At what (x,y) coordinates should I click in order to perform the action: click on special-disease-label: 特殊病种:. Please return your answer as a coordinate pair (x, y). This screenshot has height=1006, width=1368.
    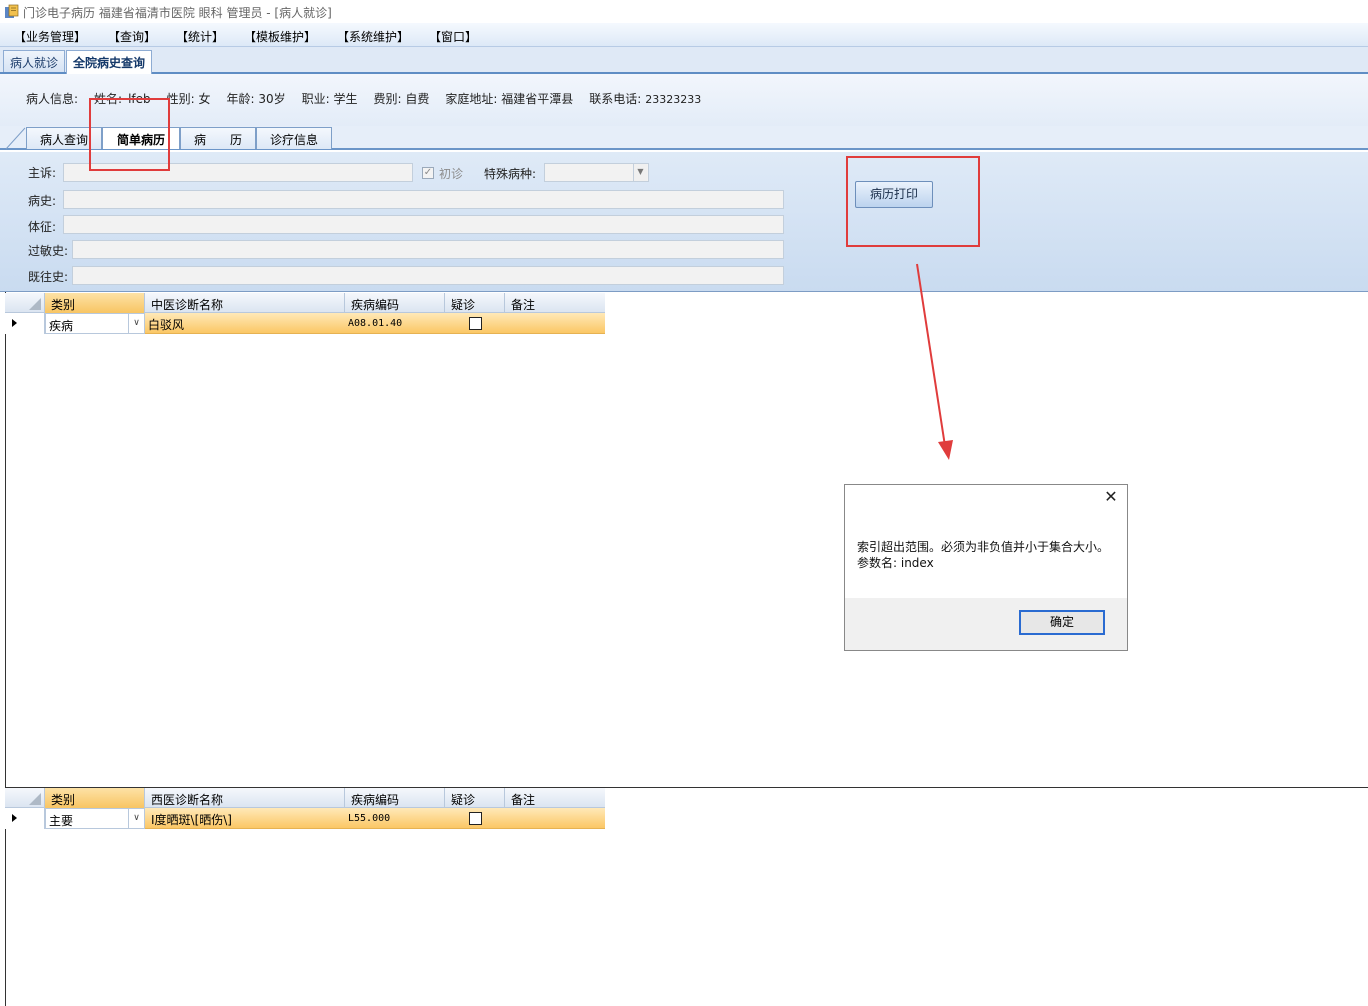
    Looking at the image, I should click on (510, 174).